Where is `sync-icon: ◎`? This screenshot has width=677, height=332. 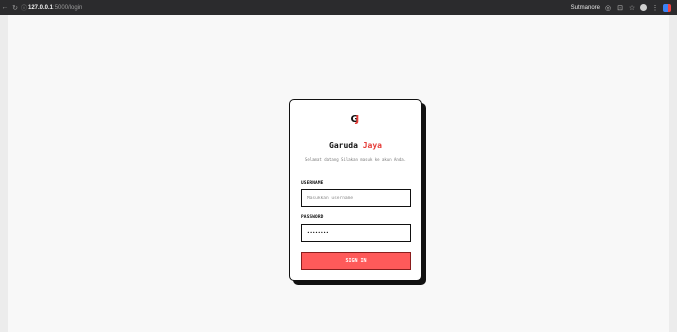
sync-icon: ◎ is located at coordinates (608, 8).